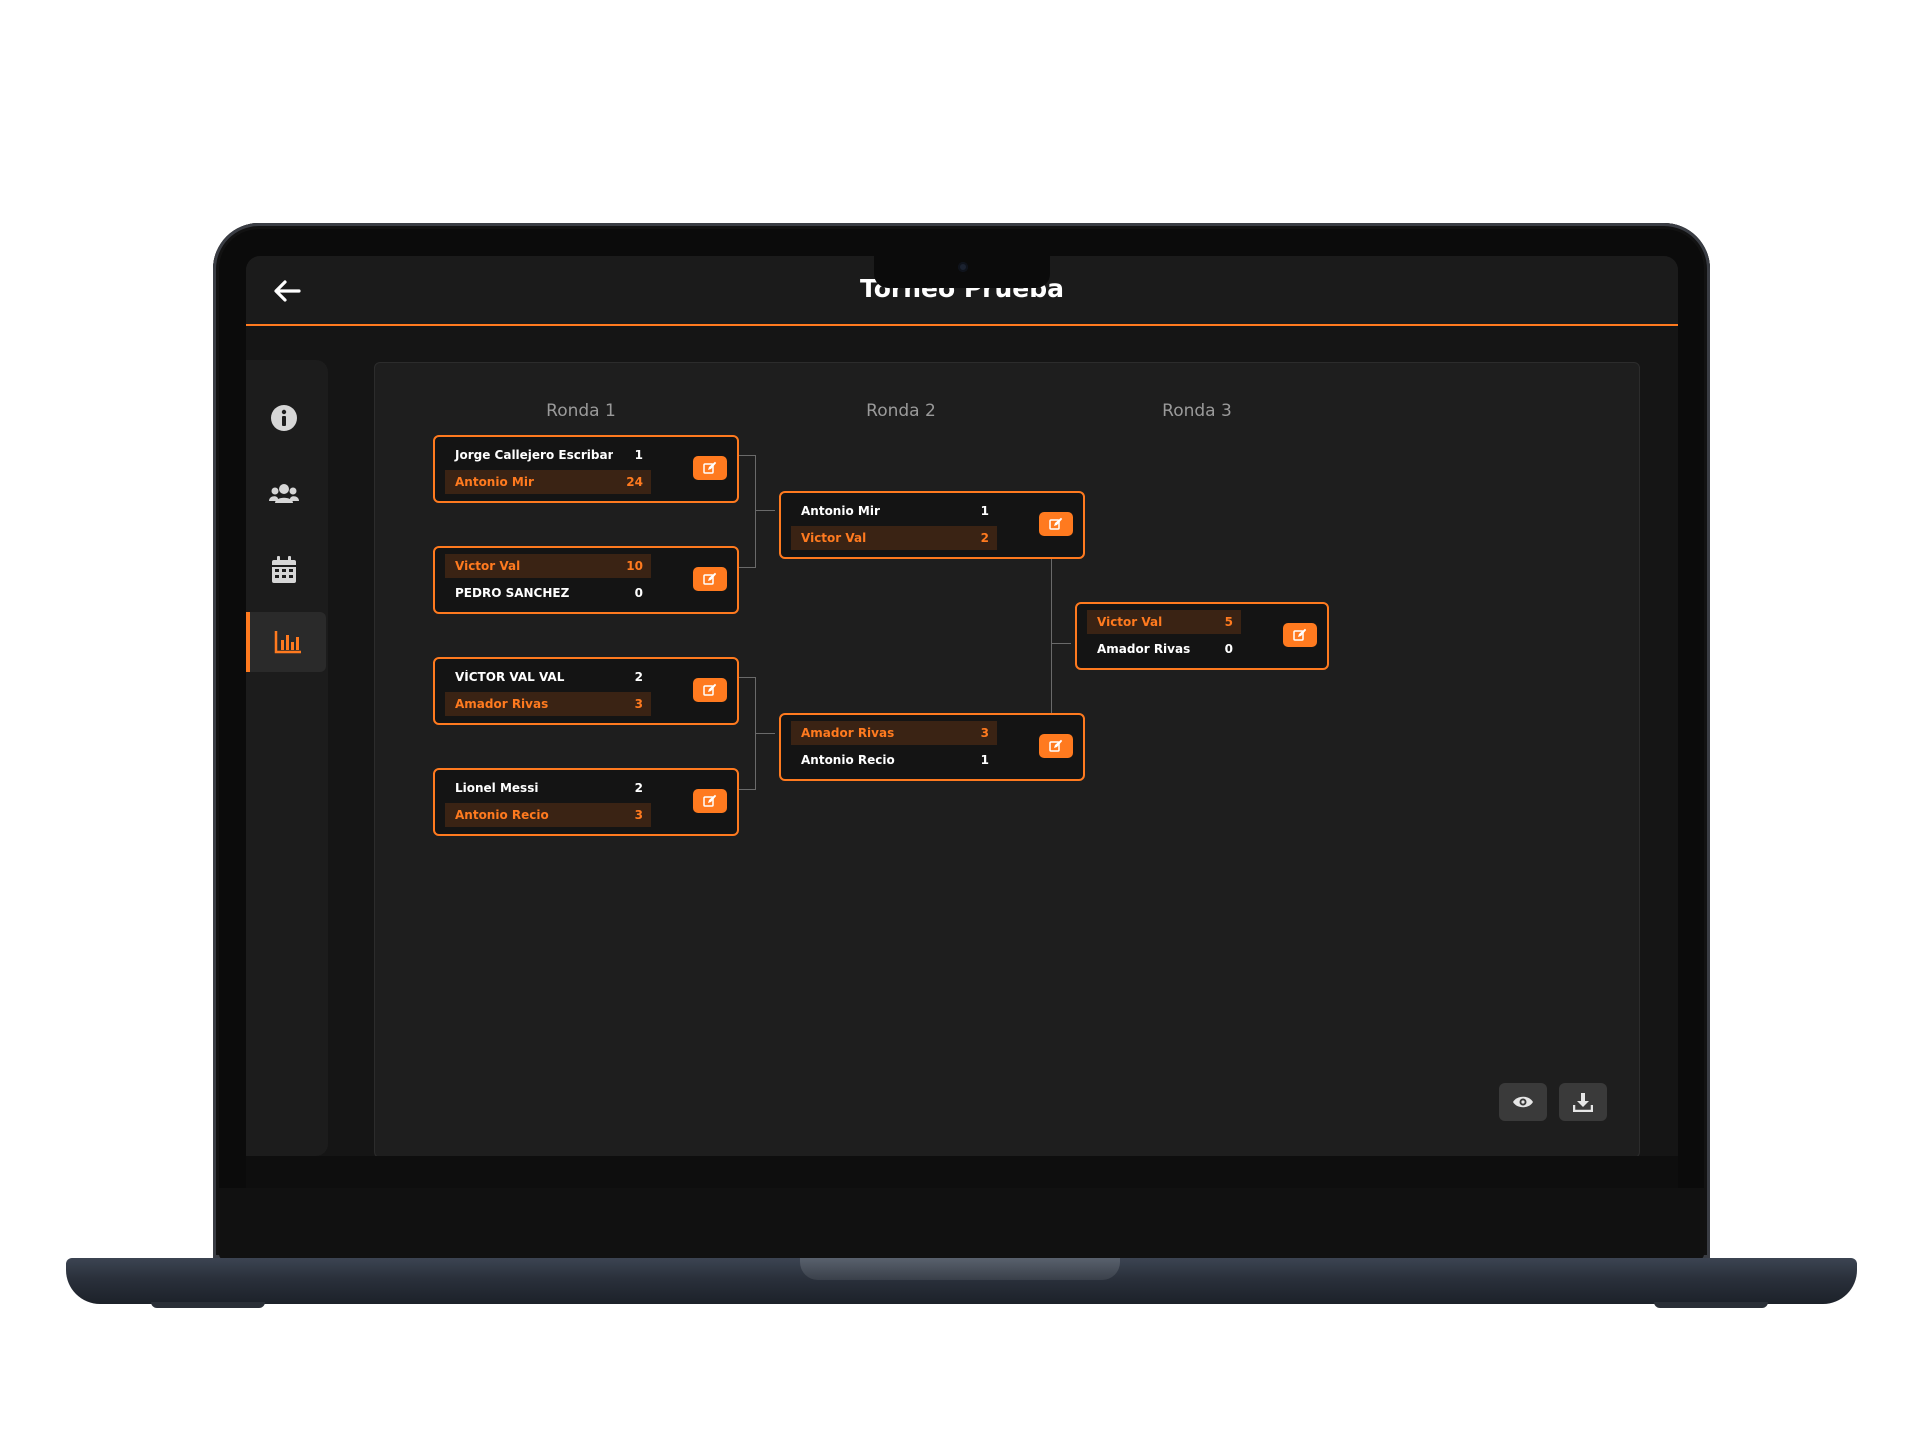 The height and width of the screenshot is (1440, 1920). Describe the element at coordinates (1711, 1305) in the screenshot. I see `laptop-foot-right` at that location.